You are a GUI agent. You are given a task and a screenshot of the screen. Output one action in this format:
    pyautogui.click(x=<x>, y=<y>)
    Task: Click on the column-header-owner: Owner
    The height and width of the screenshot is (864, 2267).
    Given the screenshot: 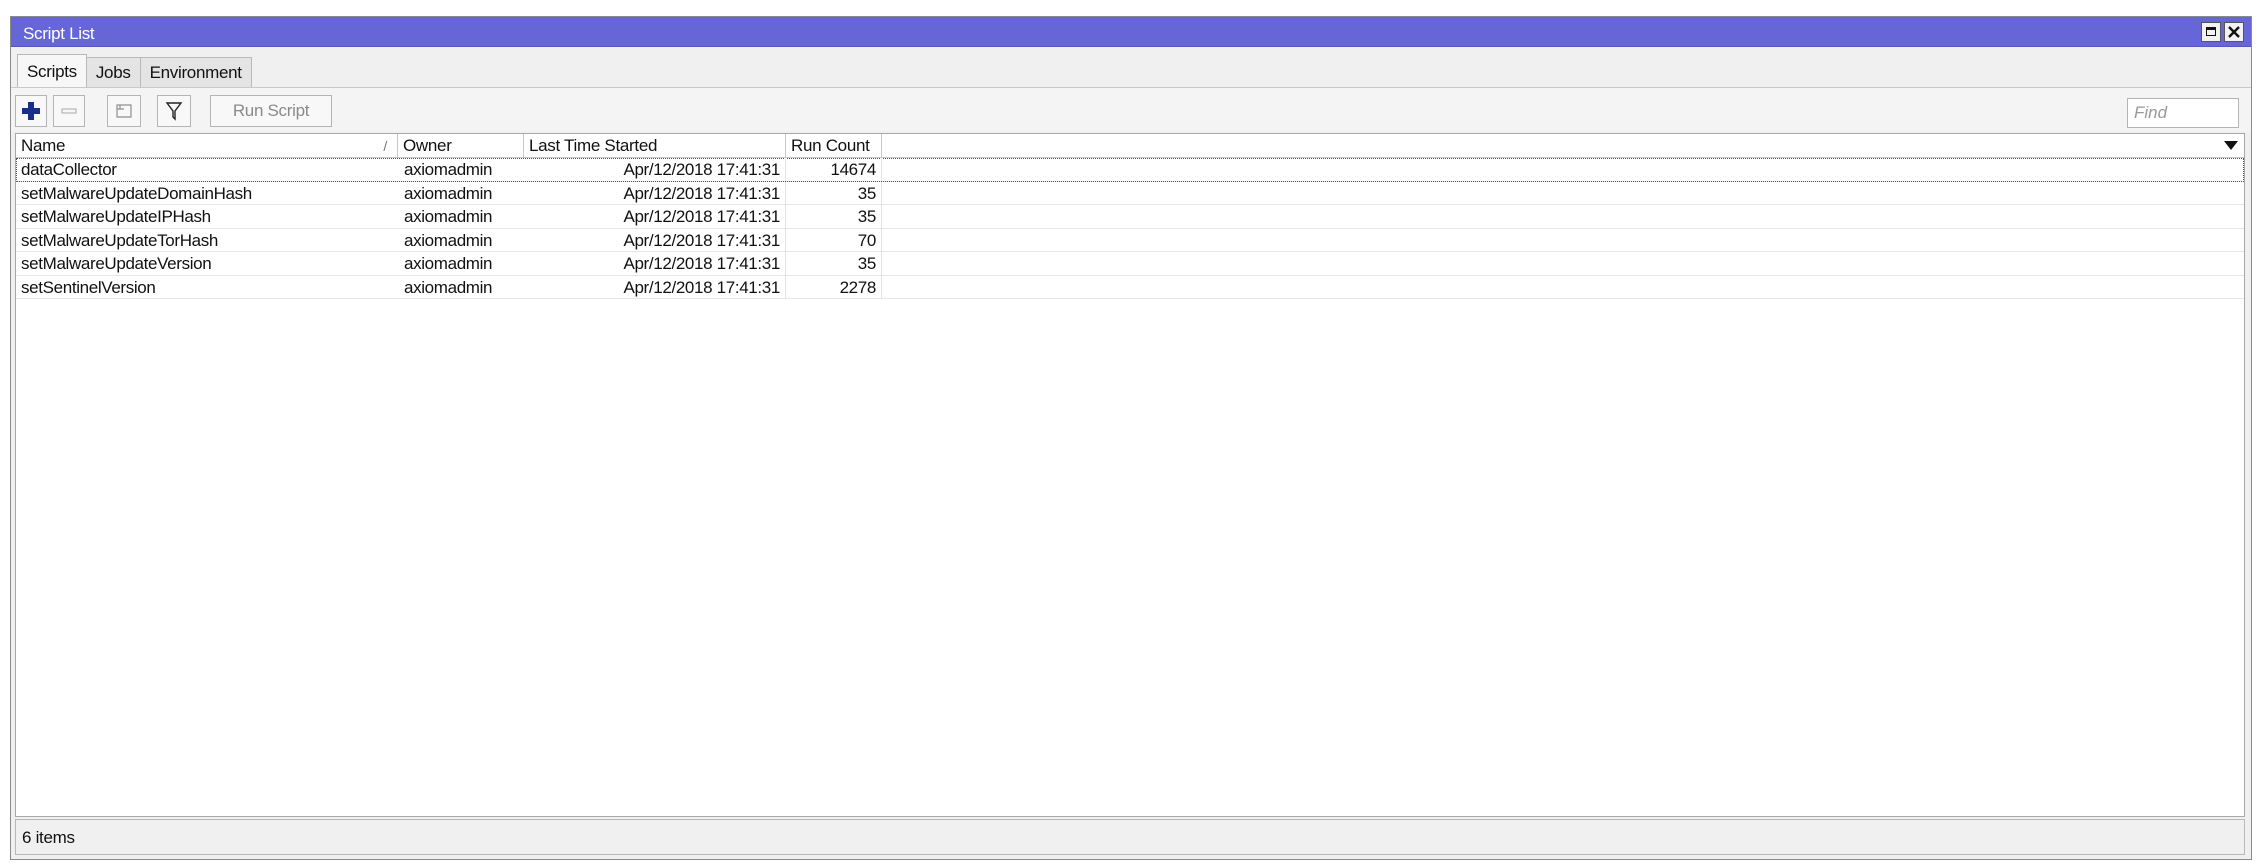 What is the action you would take?
    pyautogui.click(x=461, y=145)
    